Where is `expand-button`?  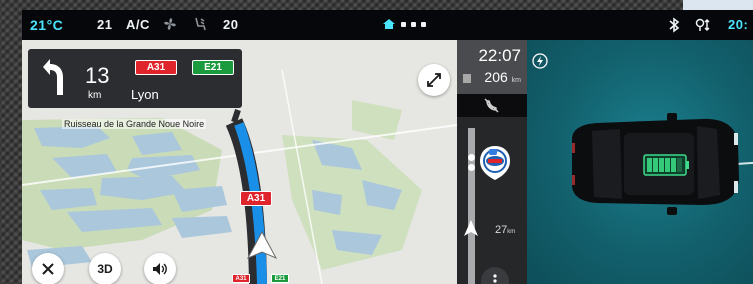 expand-button is located at coordinates (434, 80).